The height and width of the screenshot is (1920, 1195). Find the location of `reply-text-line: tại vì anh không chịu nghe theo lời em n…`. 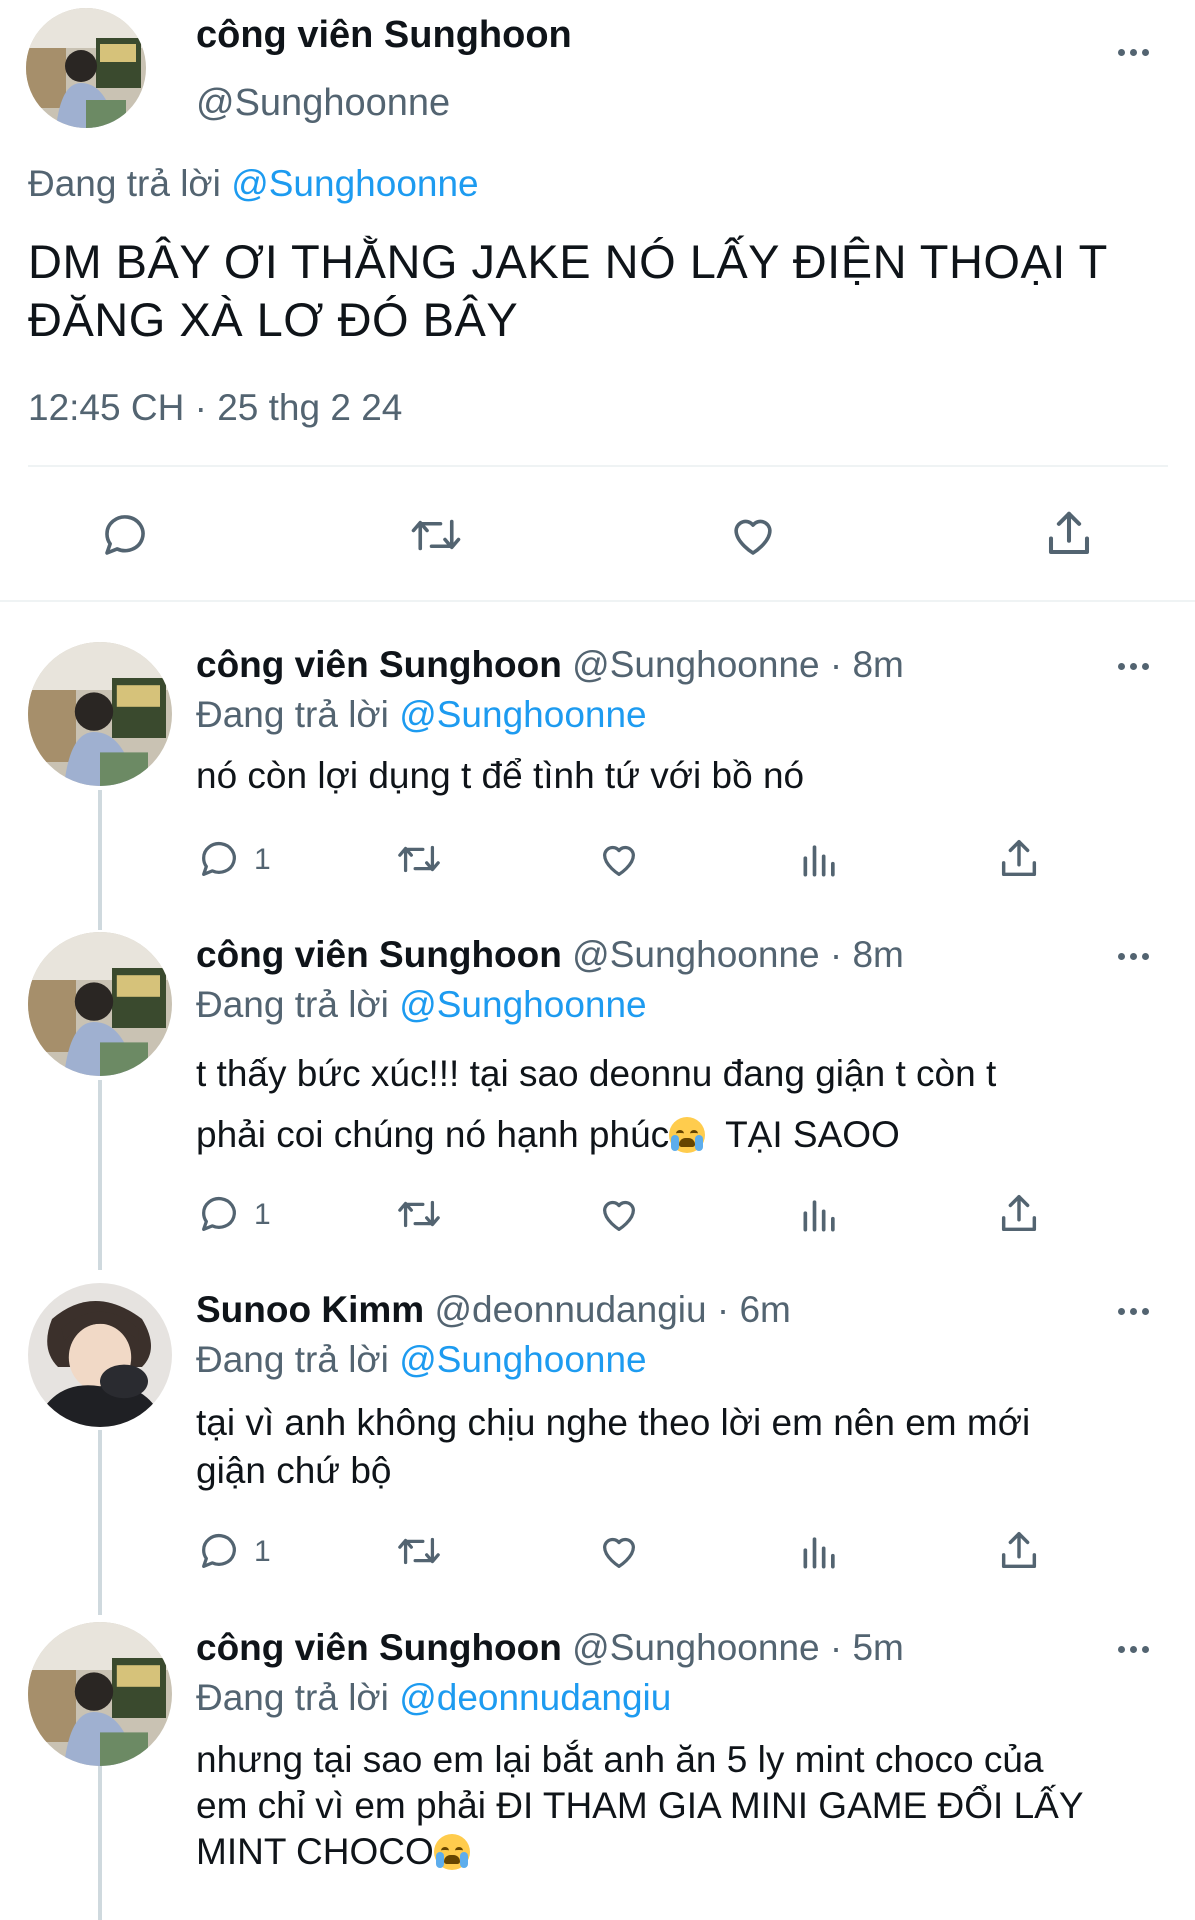

reply-text-line: tại vì anh không chịu nghe theo lời em n… is located at coordinates (613, 1422).